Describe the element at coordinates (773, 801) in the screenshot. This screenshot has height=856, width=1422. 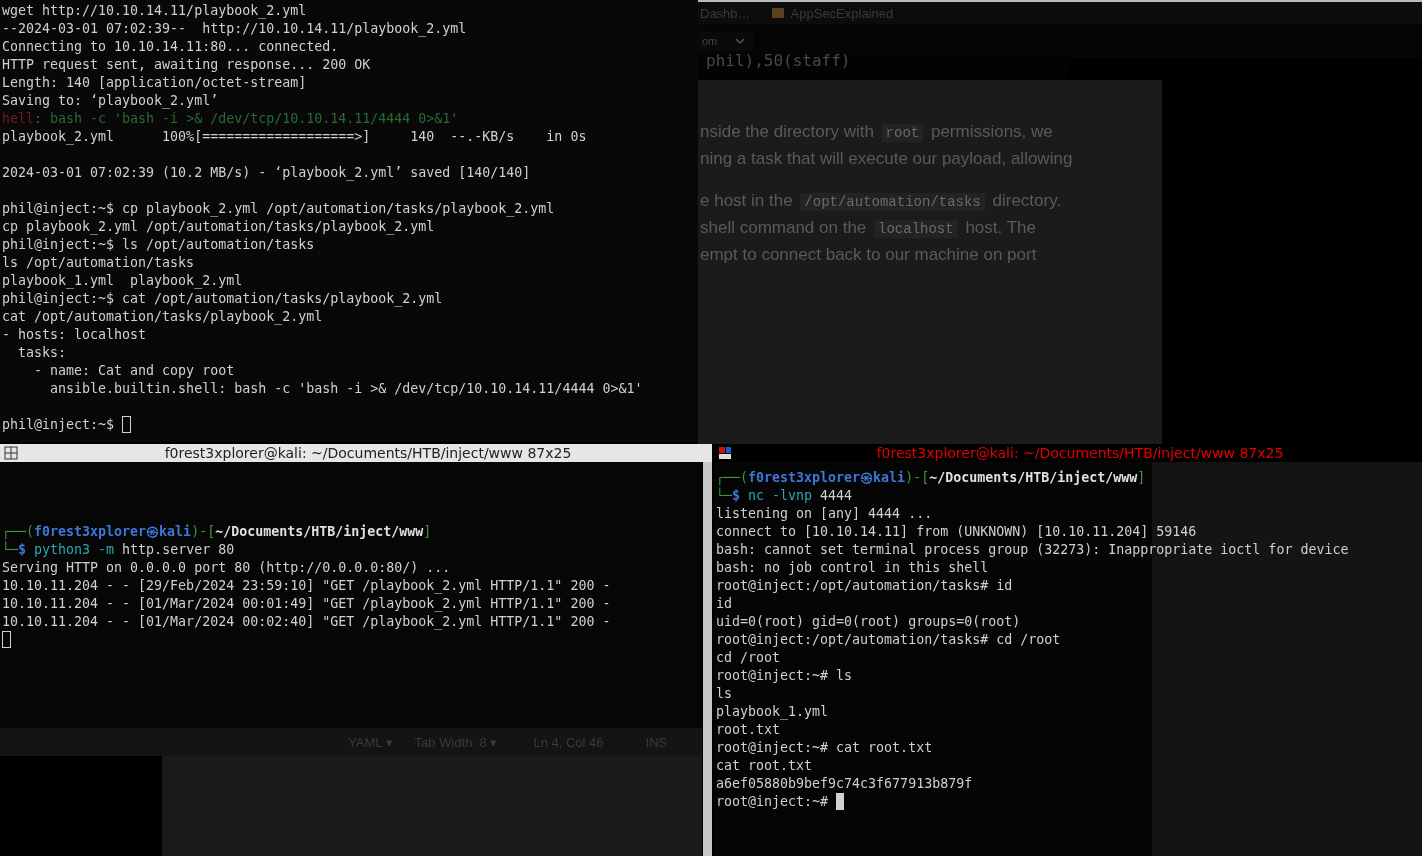
I see `terminal-text: root@inject:~#` at that location.